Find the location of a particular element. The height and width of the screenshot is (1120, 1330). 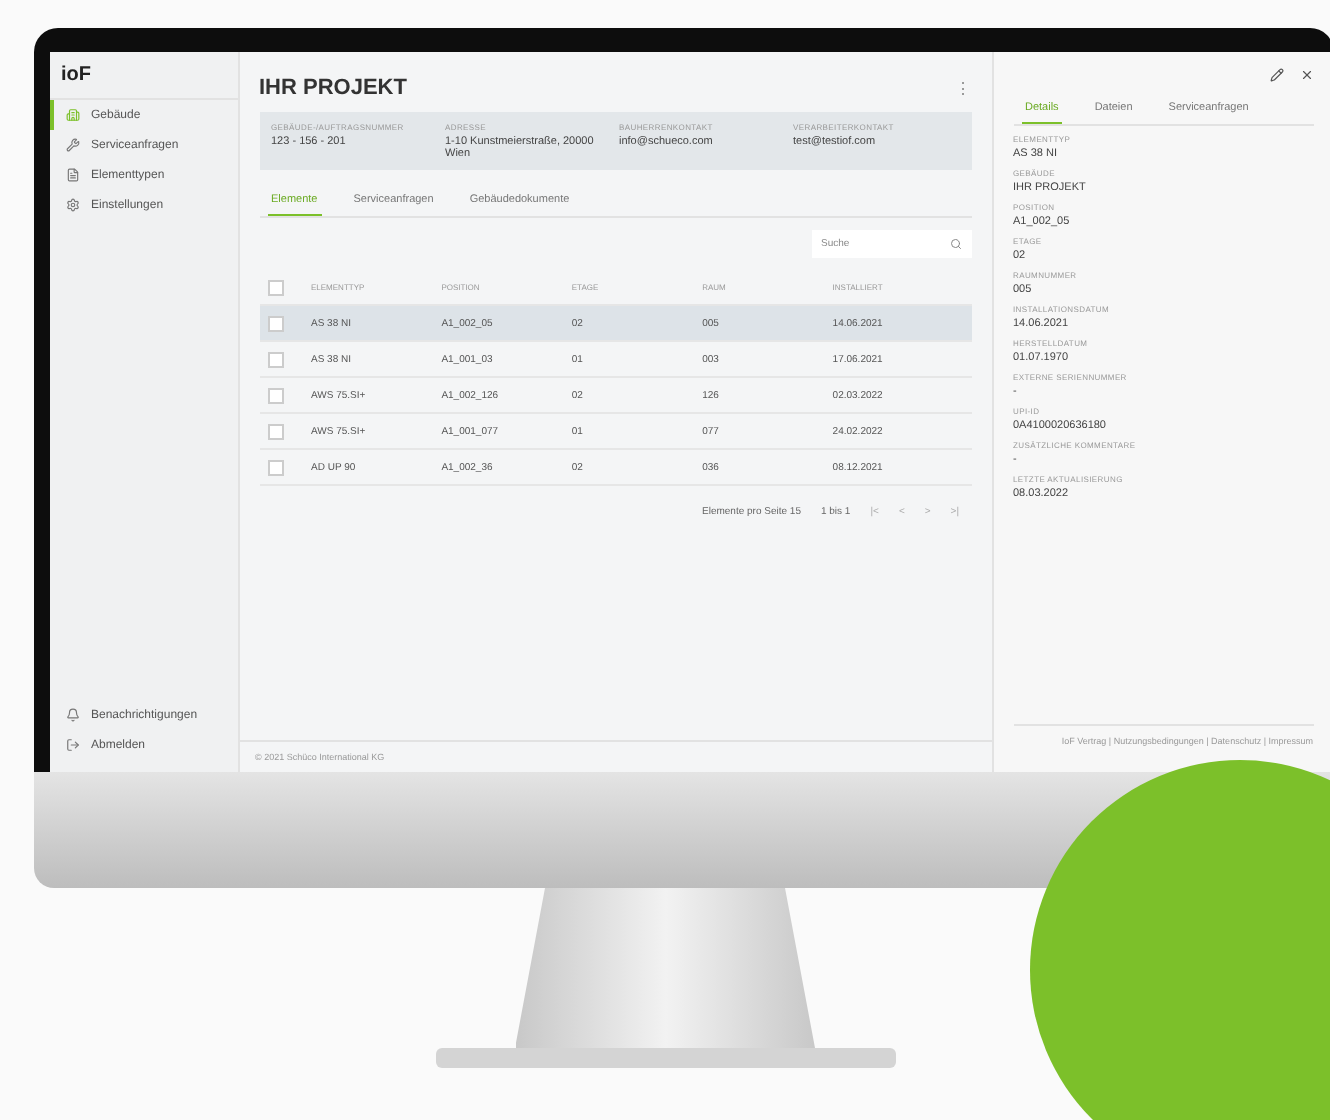

page-title: IHR PROJEKT is located at coordinates (333, 88).